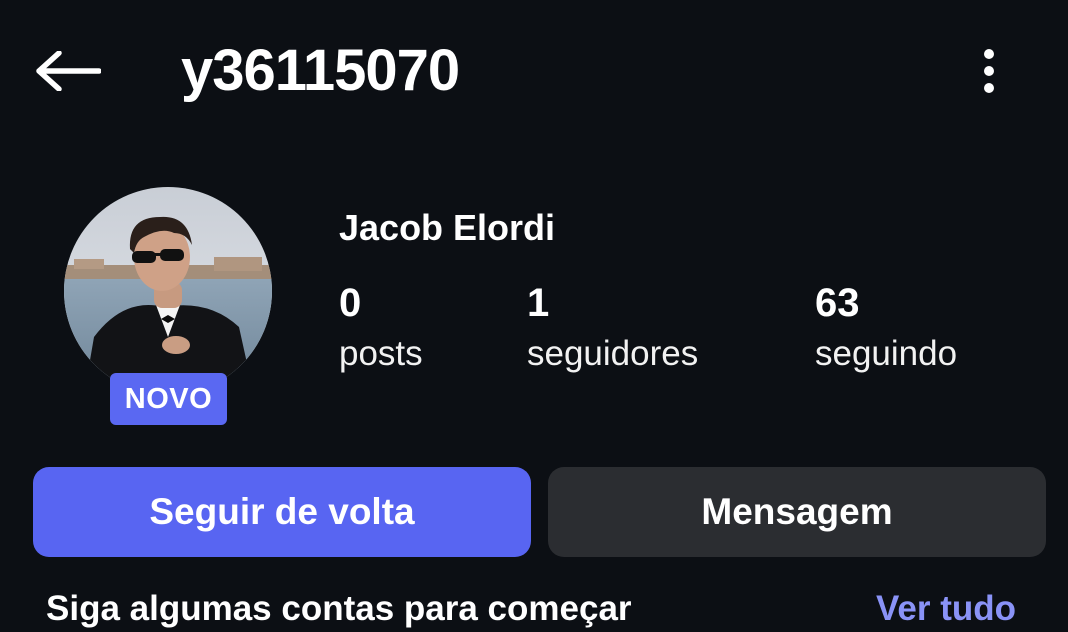 The height and width of the screenshot is (632, 1068). I want to click on suggestions-title: Siga algumas contas para começar, so click(339, 608).